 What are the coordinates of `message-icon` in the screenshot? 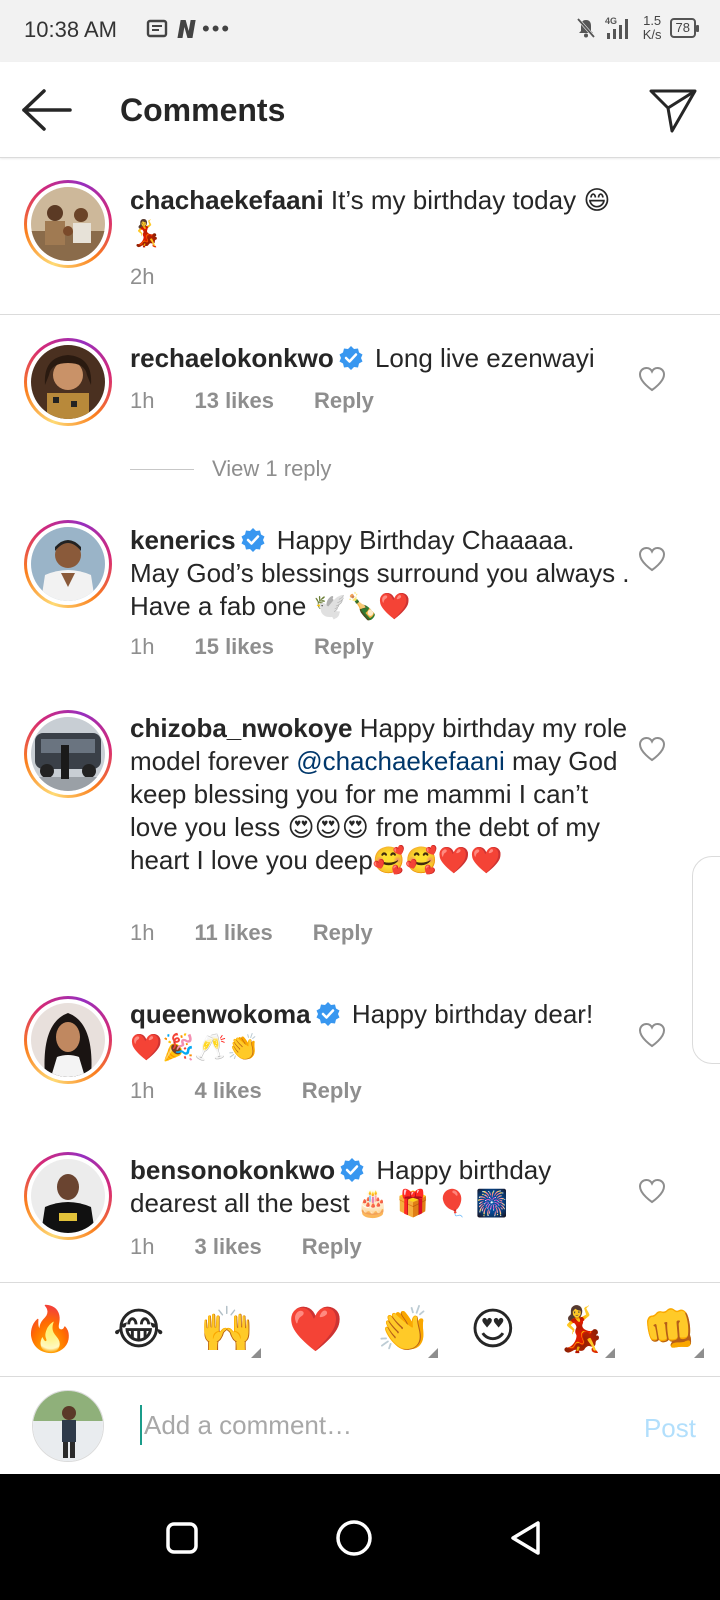 It's located at (157, 28).